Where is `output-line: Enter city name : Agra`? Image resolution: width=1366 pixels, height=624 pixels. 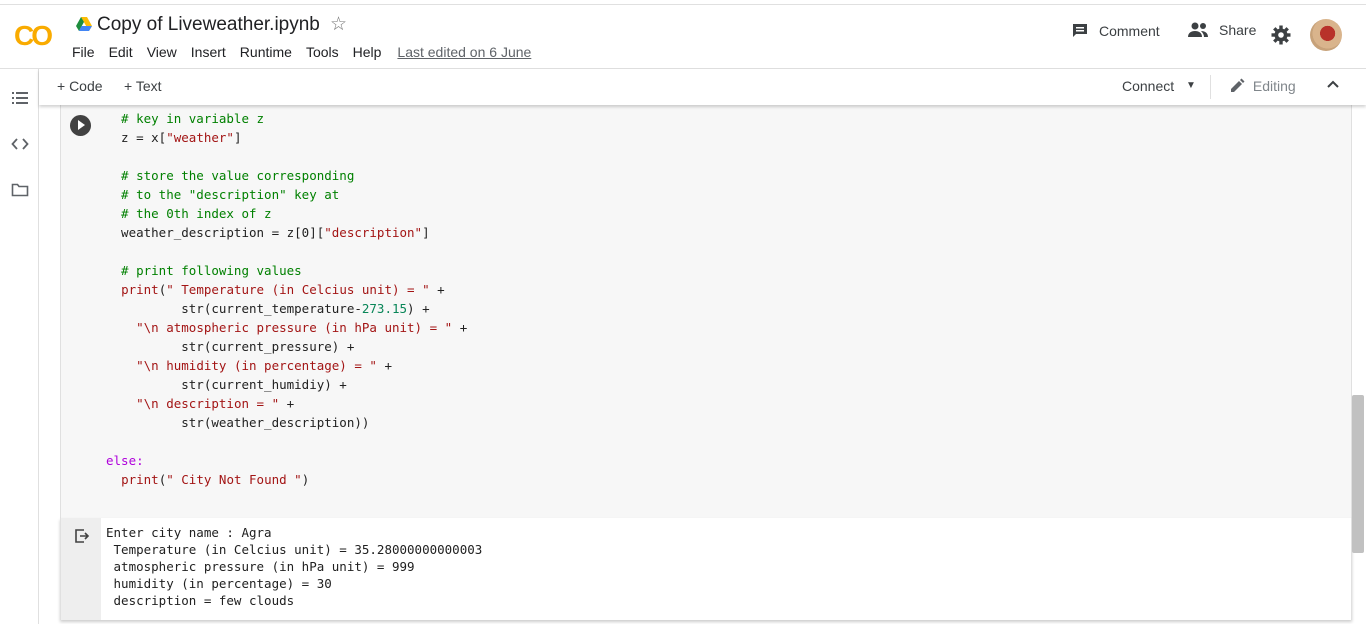
output-line: Enter city name : Agra is located at coordinates (189, 532).